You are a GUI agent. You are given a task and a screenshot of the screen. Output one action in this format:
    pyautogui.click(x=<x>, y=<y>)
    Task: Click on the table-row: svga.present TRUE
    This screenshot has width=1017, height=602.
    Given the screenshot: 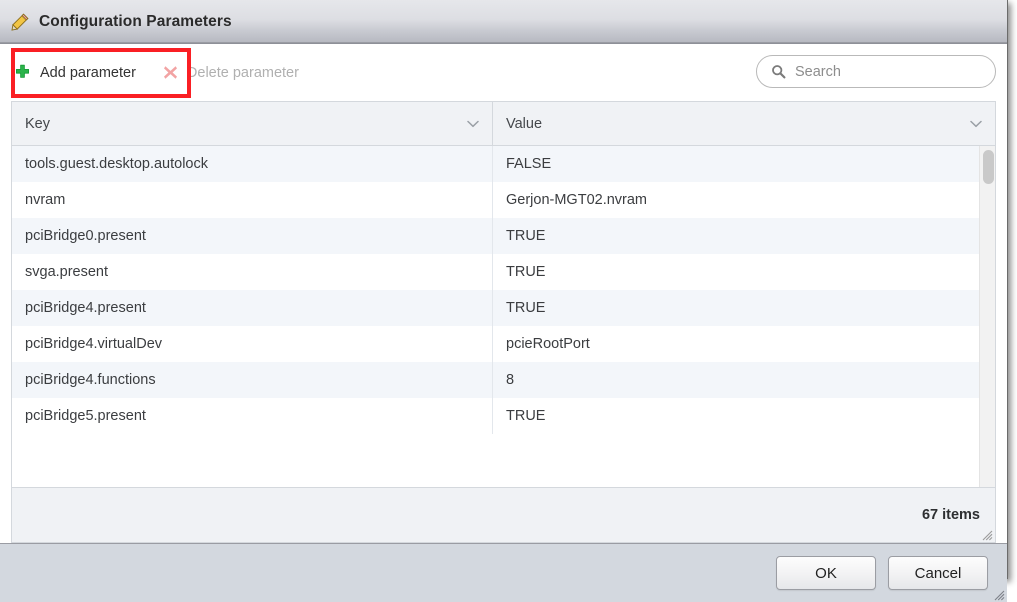 What is the action you would take?
    pyautogui.click(x=503, y=272)
    